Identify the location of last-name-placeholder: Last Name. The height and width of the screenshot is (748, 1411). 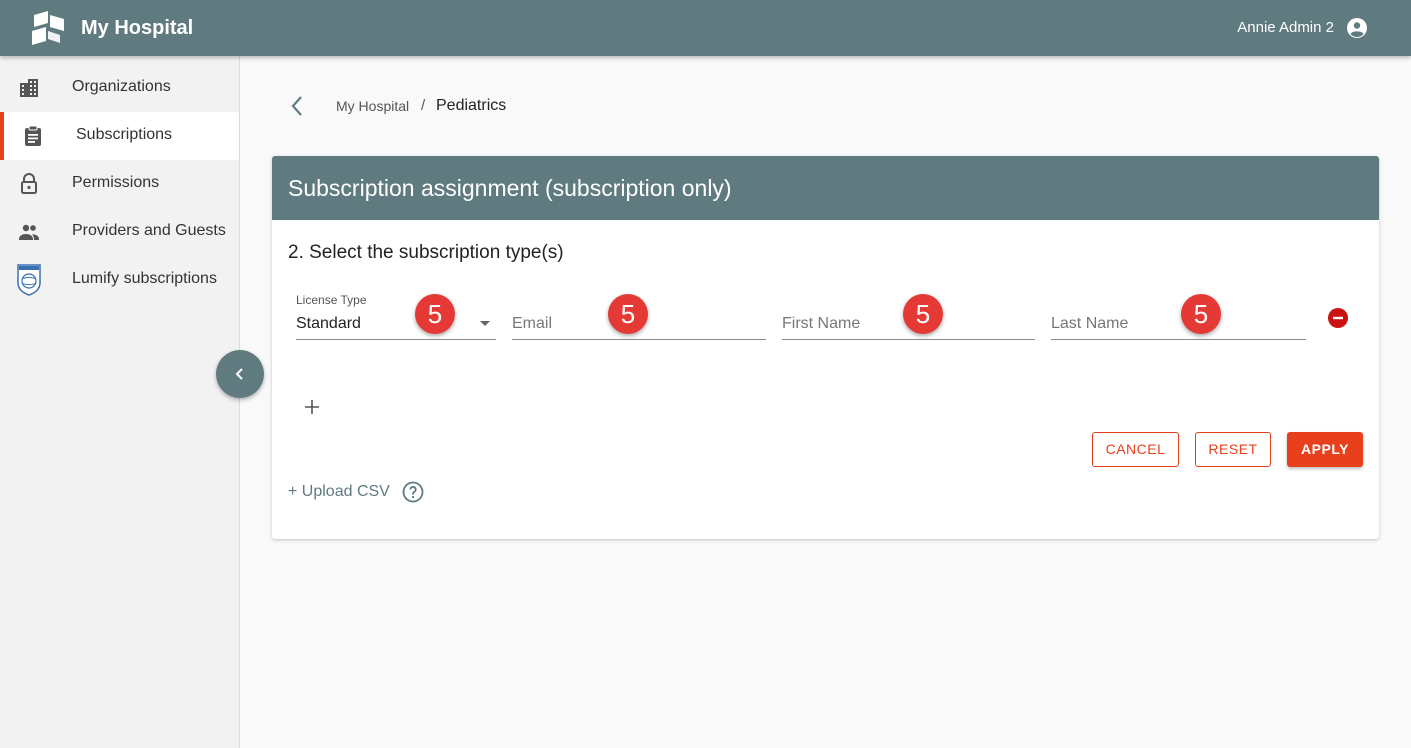
(1090, 323).